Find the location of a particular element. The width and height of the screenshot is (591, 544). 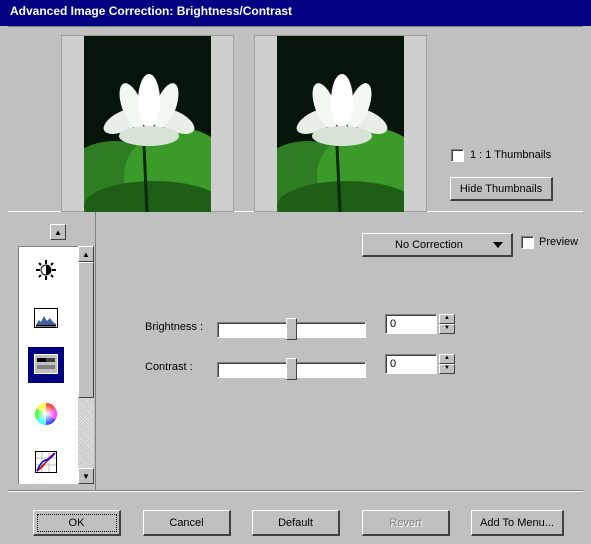

curves-icon is located at coordinates (46, 463).